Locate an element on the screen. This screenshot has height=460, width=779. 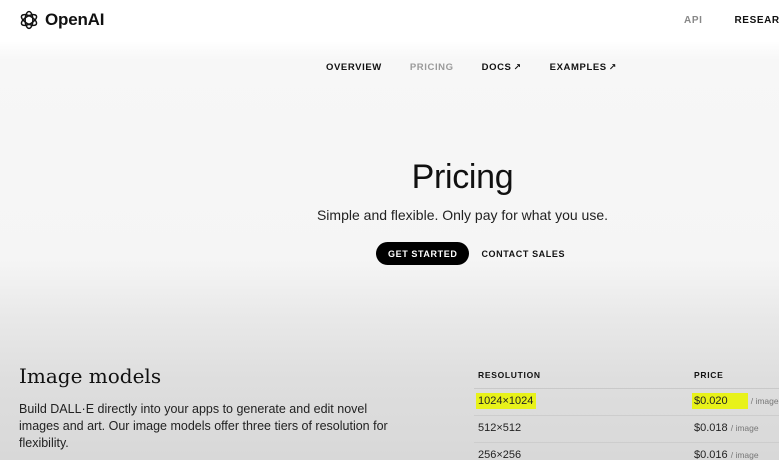
hero-actions: GET STARTED CONTACT SALES is located at coordinates (470, 253).